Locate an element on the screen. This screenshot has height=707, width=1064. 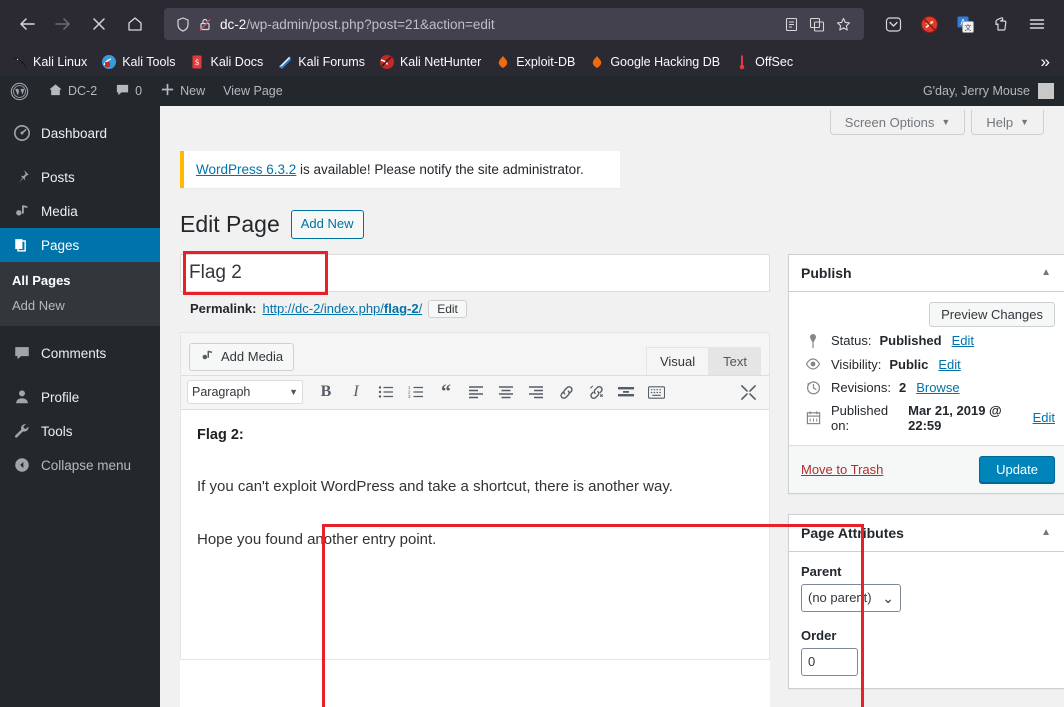
status-edit-link: Edit is located at coordinates (963, 340).